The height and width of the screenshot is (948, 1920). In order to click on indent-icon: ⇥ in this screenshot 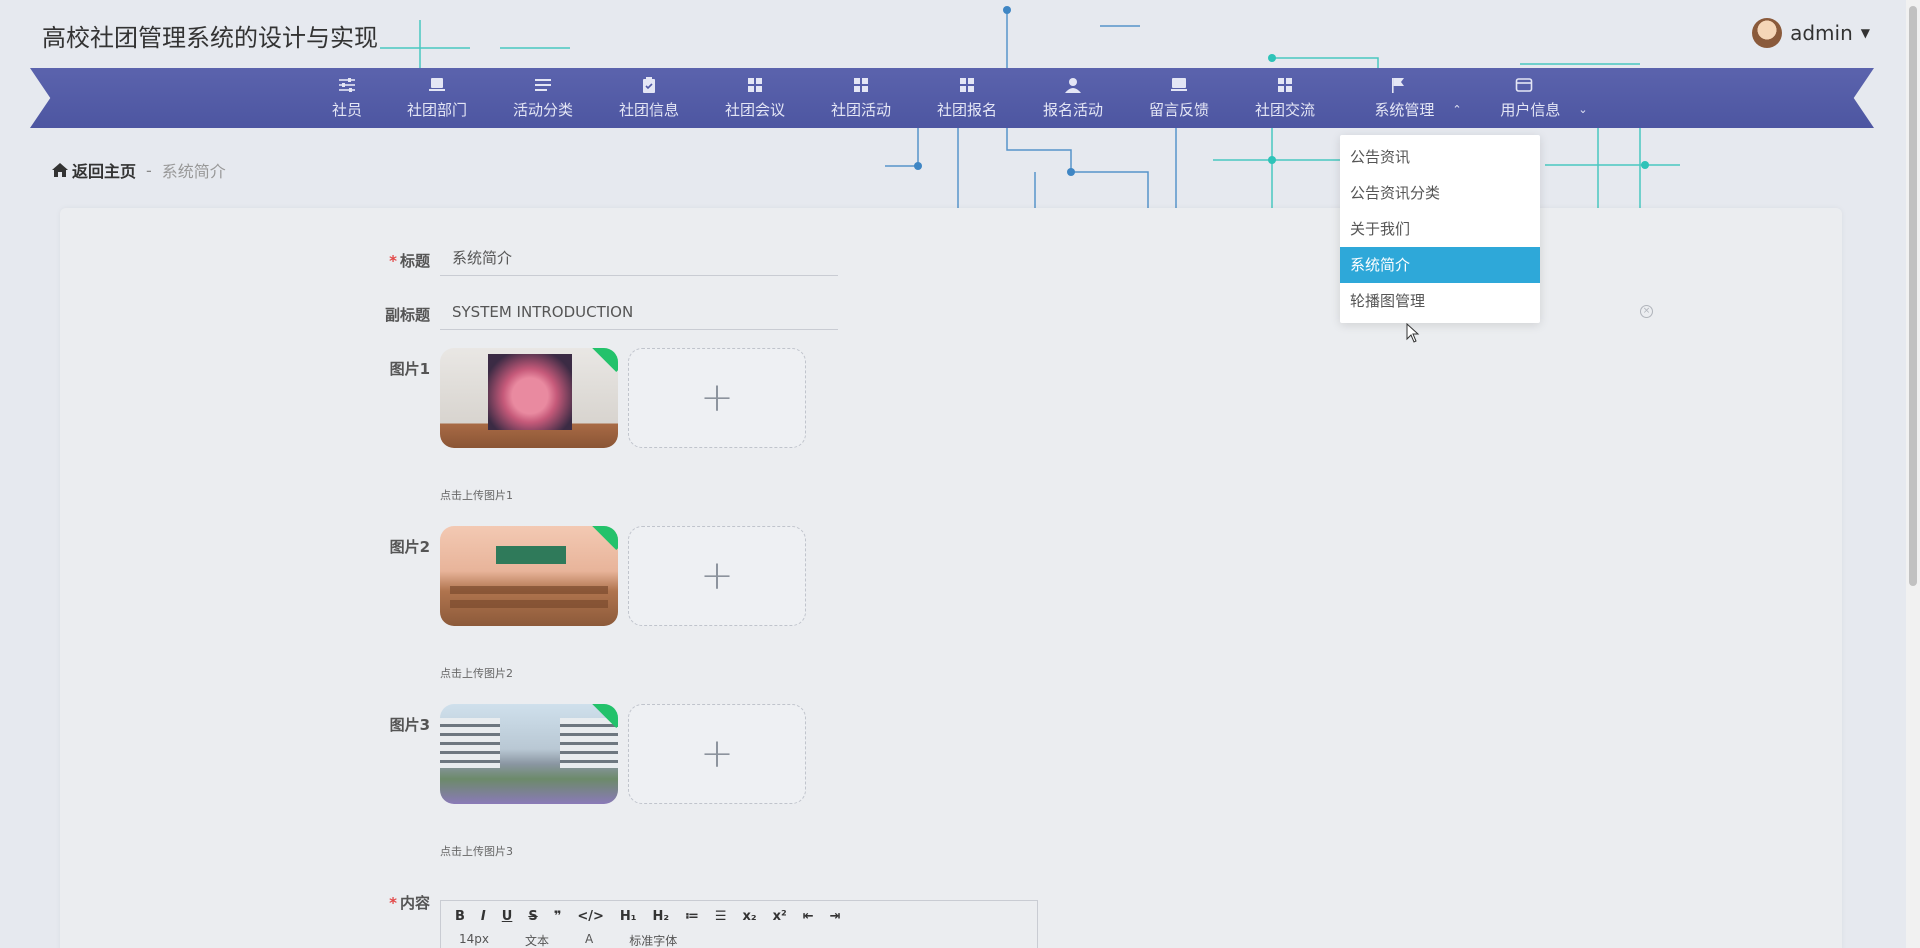, I will do `click(835, 916)`.